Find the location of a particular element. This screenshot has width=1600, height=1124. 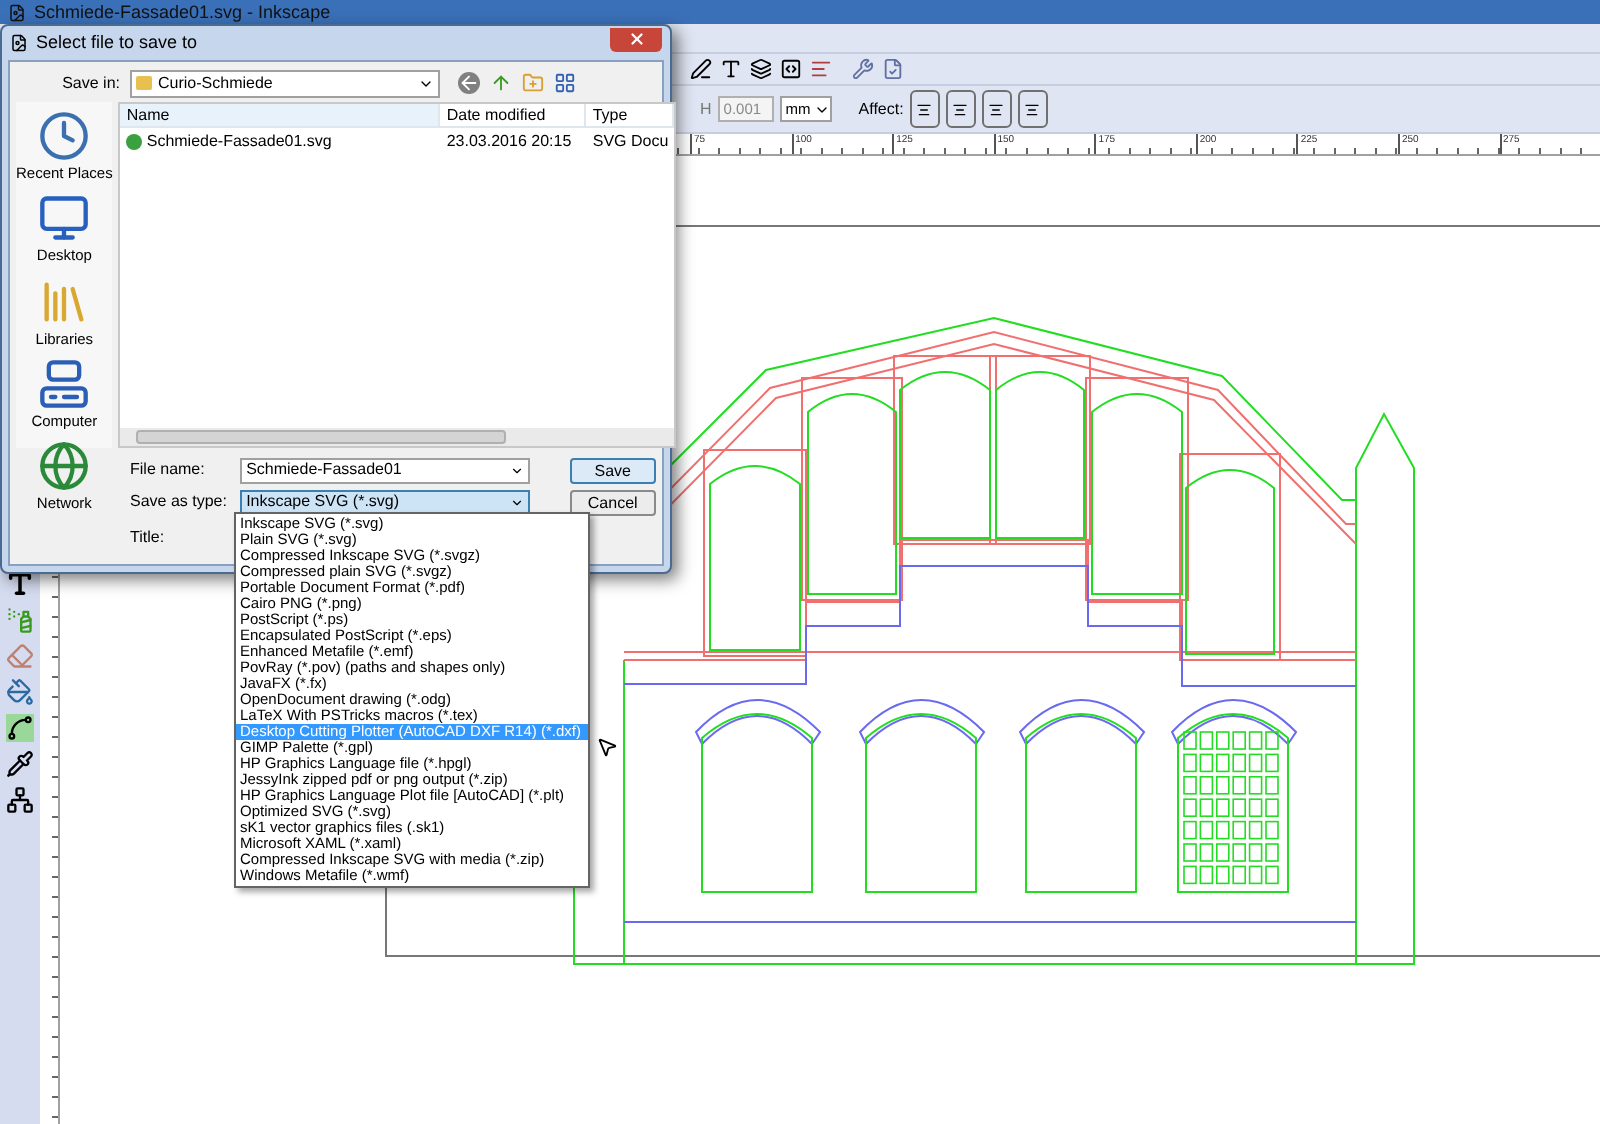

file-name: Schmiede-Fassade01.svg is located at coordinates (239, 141).